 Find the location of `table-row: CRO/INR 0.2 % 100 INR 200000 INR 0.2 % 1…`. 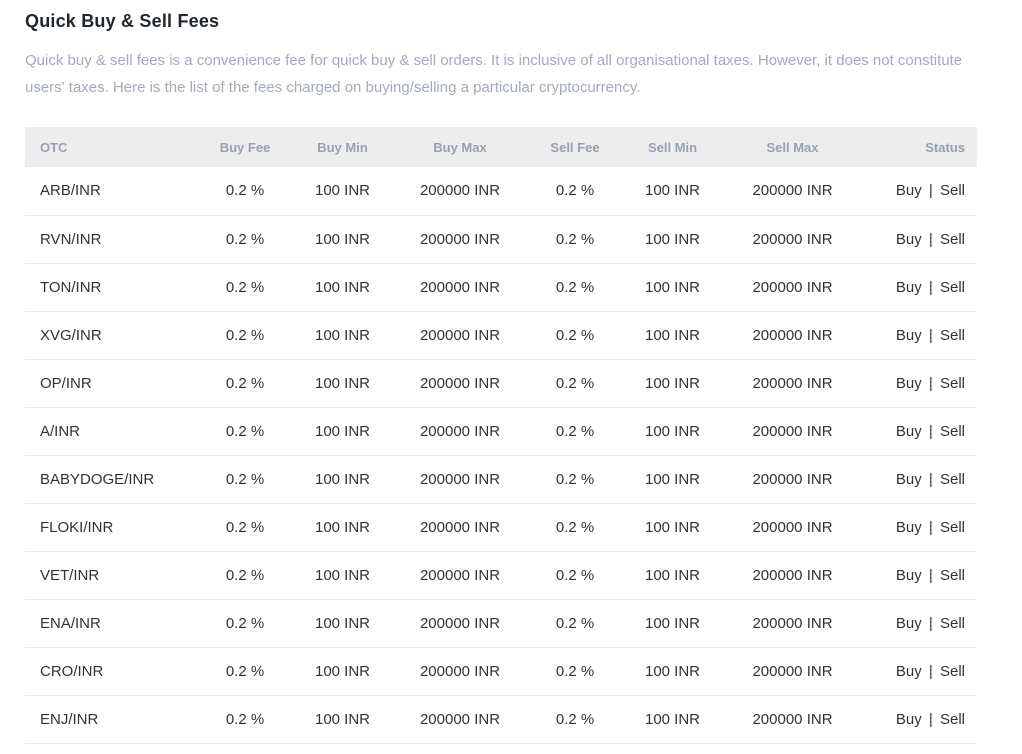

table-row: CRO/INR 0.2 % 100 INR 200000 INR 0.2 % 1… is located at coordinates (501, 671).